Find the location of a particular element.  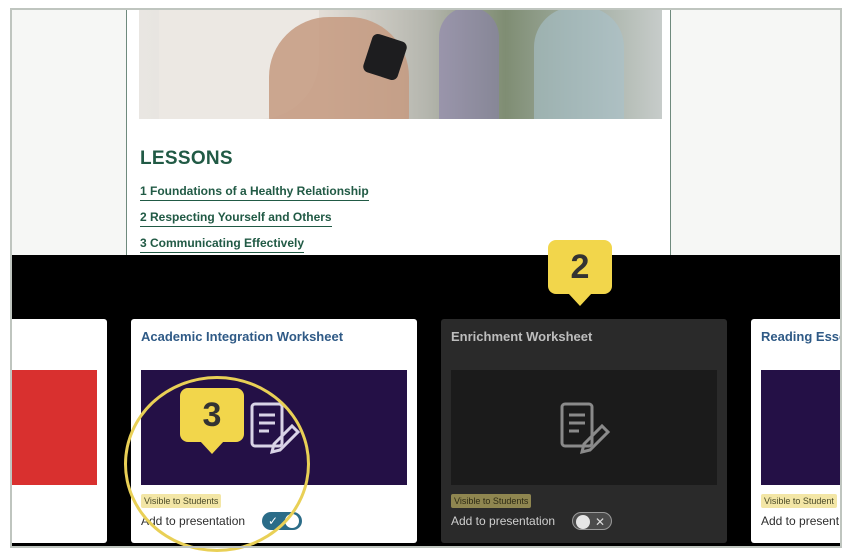

visibility-badge: Visible to Student is located at coordinates (799, 501).